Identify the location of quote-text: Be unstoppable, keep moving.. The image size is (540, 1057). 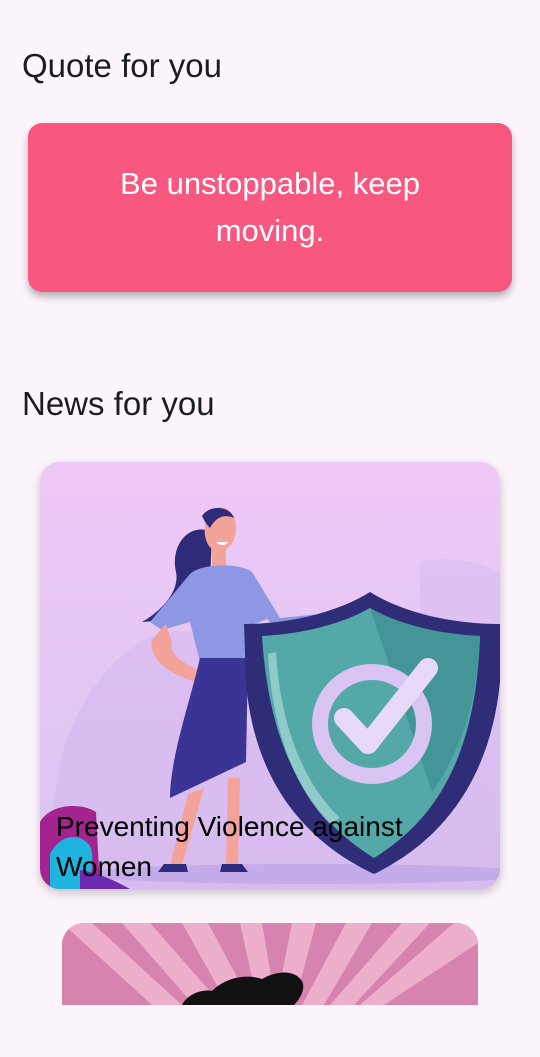
(270, 207).